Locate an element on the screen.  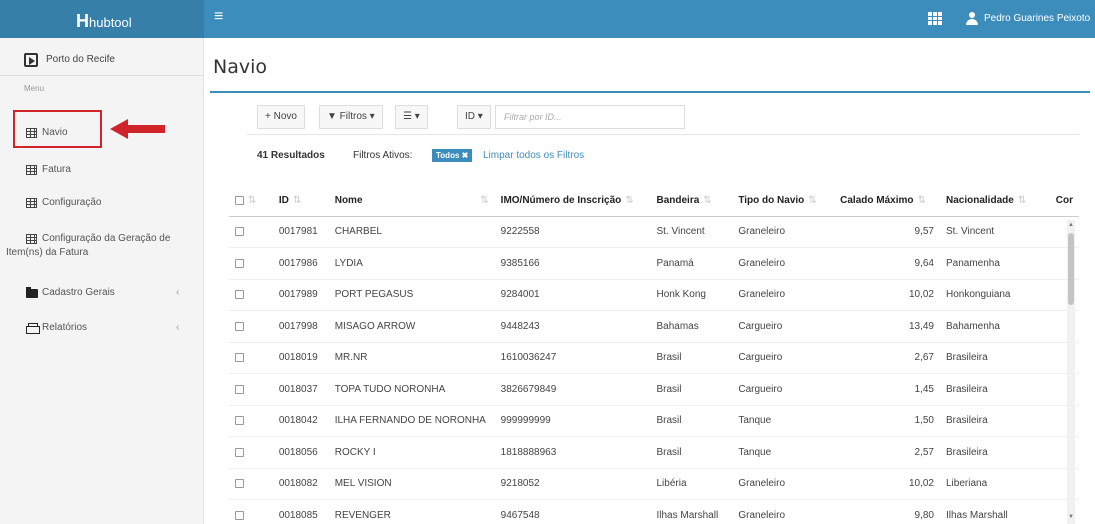
cell-nome: LYDIA is located at coordinates (411, 263).